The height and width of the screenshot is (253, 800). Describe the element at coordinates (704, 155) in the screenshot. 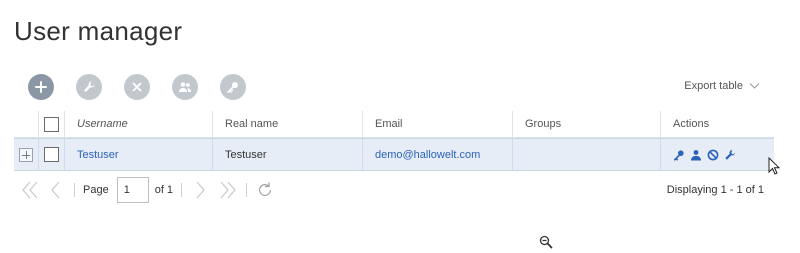

I see `row-actions` at that location.